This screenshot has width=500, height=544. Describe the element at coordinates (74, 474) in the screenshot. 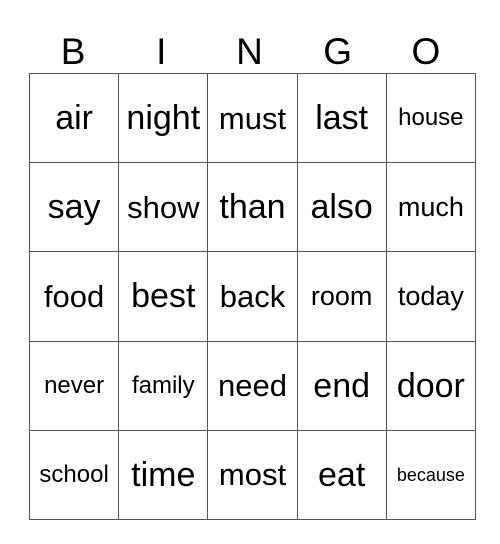

I see `bingo-cell: school` at that location.